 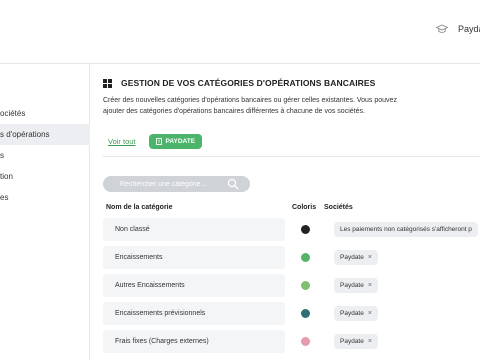 I want to click on search-bar, so click(x=176, y=184).